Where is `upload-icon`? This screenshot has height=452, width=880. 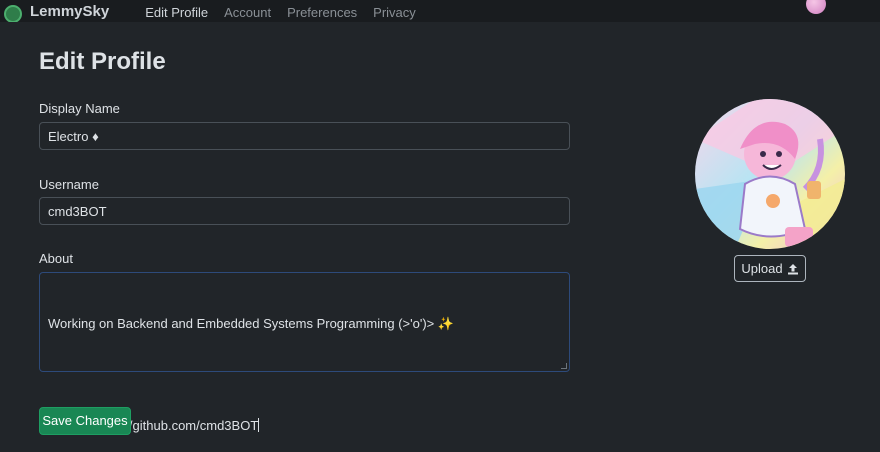 upload-icon is located at coordinates (792, 268).